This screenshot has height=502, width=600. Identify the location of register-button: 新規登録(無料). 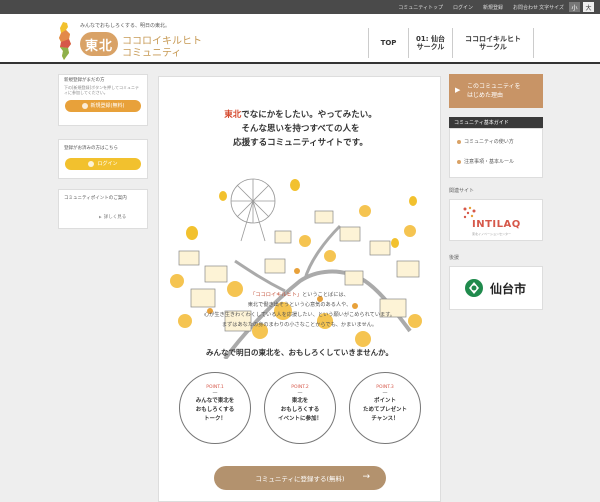
(103, 105).